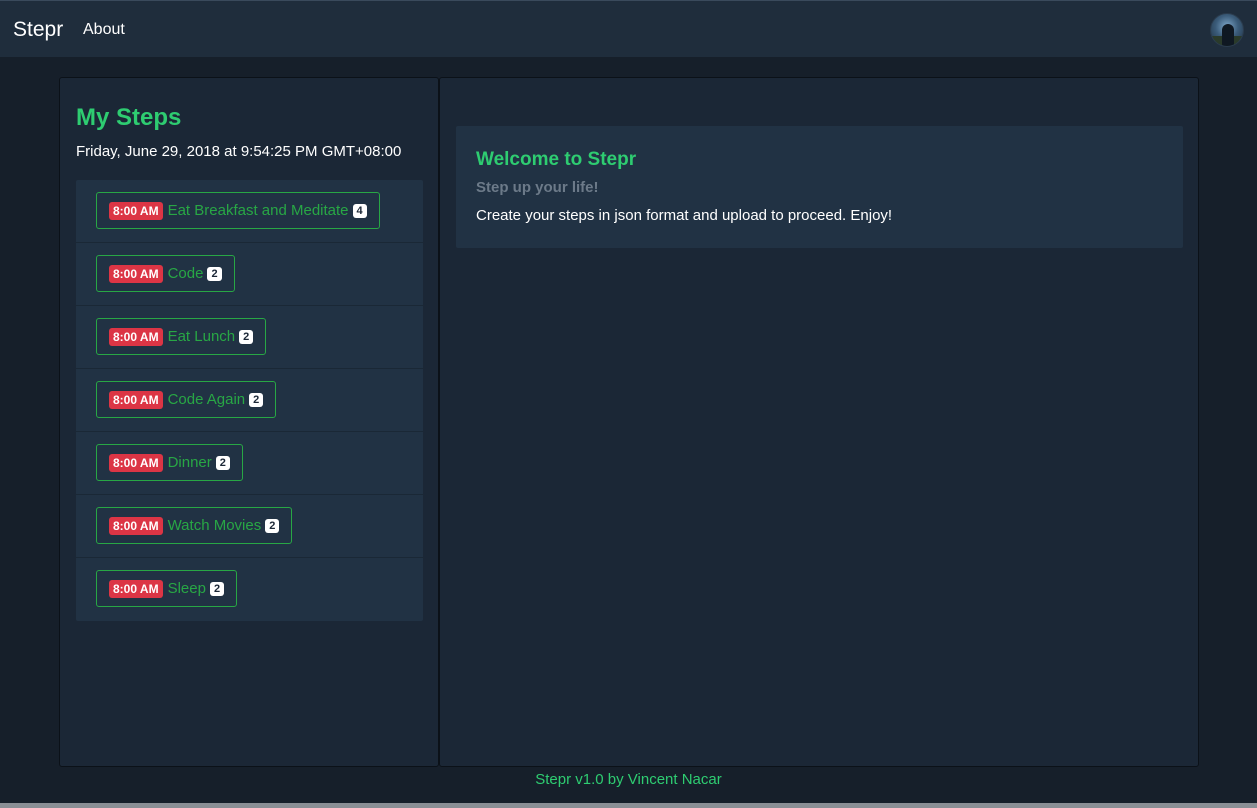 The width and height of the screenshot is (1257, 808). Describe the element at coordinates (359, 210) in the screenshot. I see `count-badge: 4` at that location.